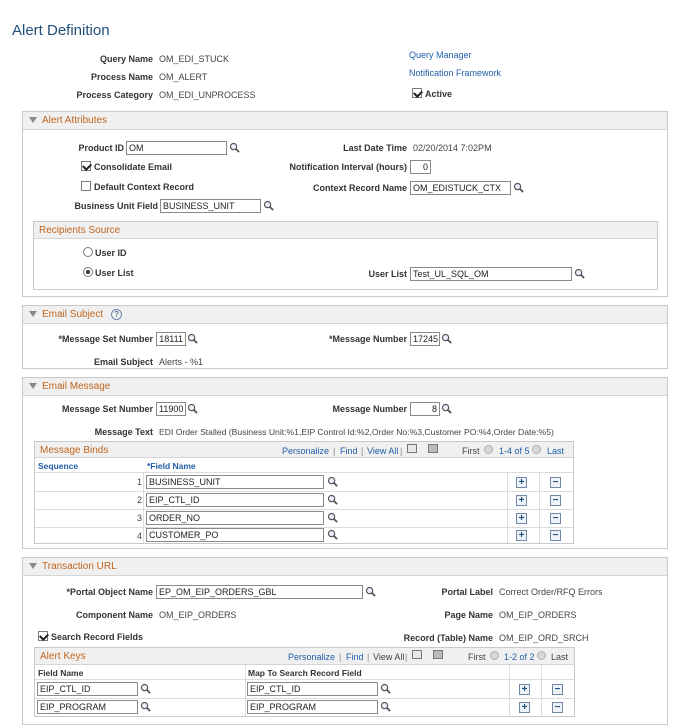 The image size is (674, 728). Describe the element at coordinates (425, 409) in the screenshot. I see `message-msg-num-input: 8` at that location.